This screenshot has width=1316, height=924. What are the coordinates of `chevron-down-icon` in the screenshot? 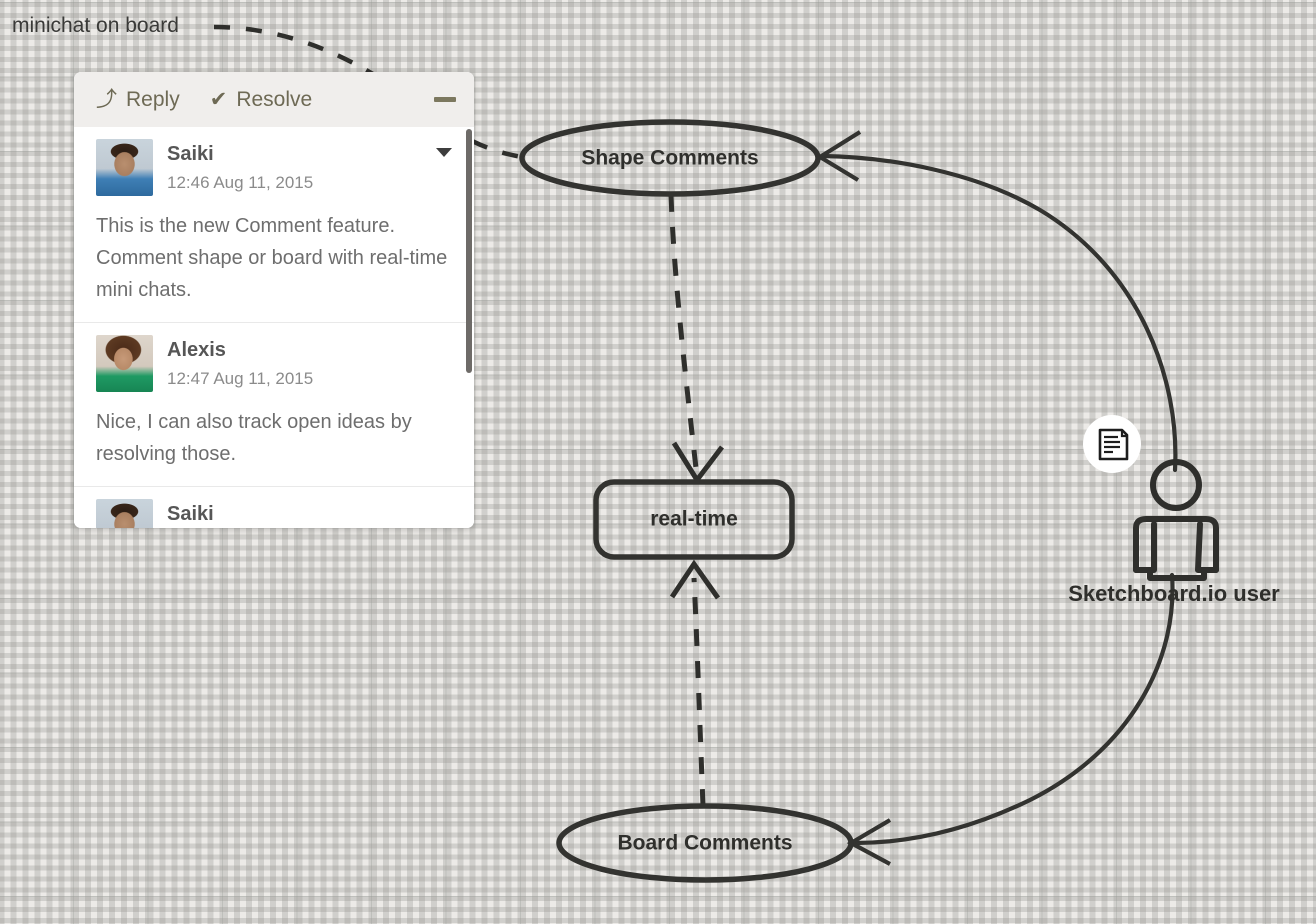 It's located at (444, 152).